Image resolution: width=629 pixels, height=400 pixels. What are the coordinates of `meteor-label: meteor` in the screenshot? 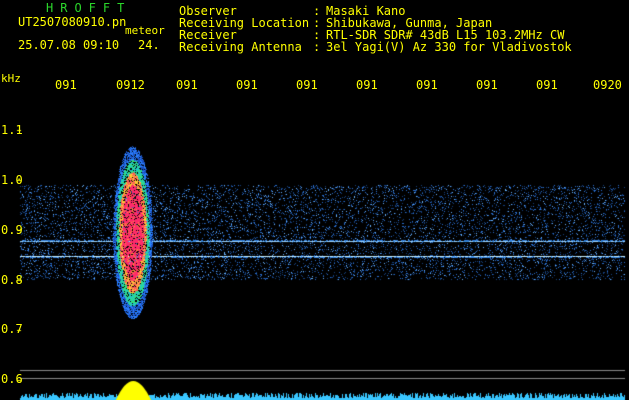 It's located at (145, 30).